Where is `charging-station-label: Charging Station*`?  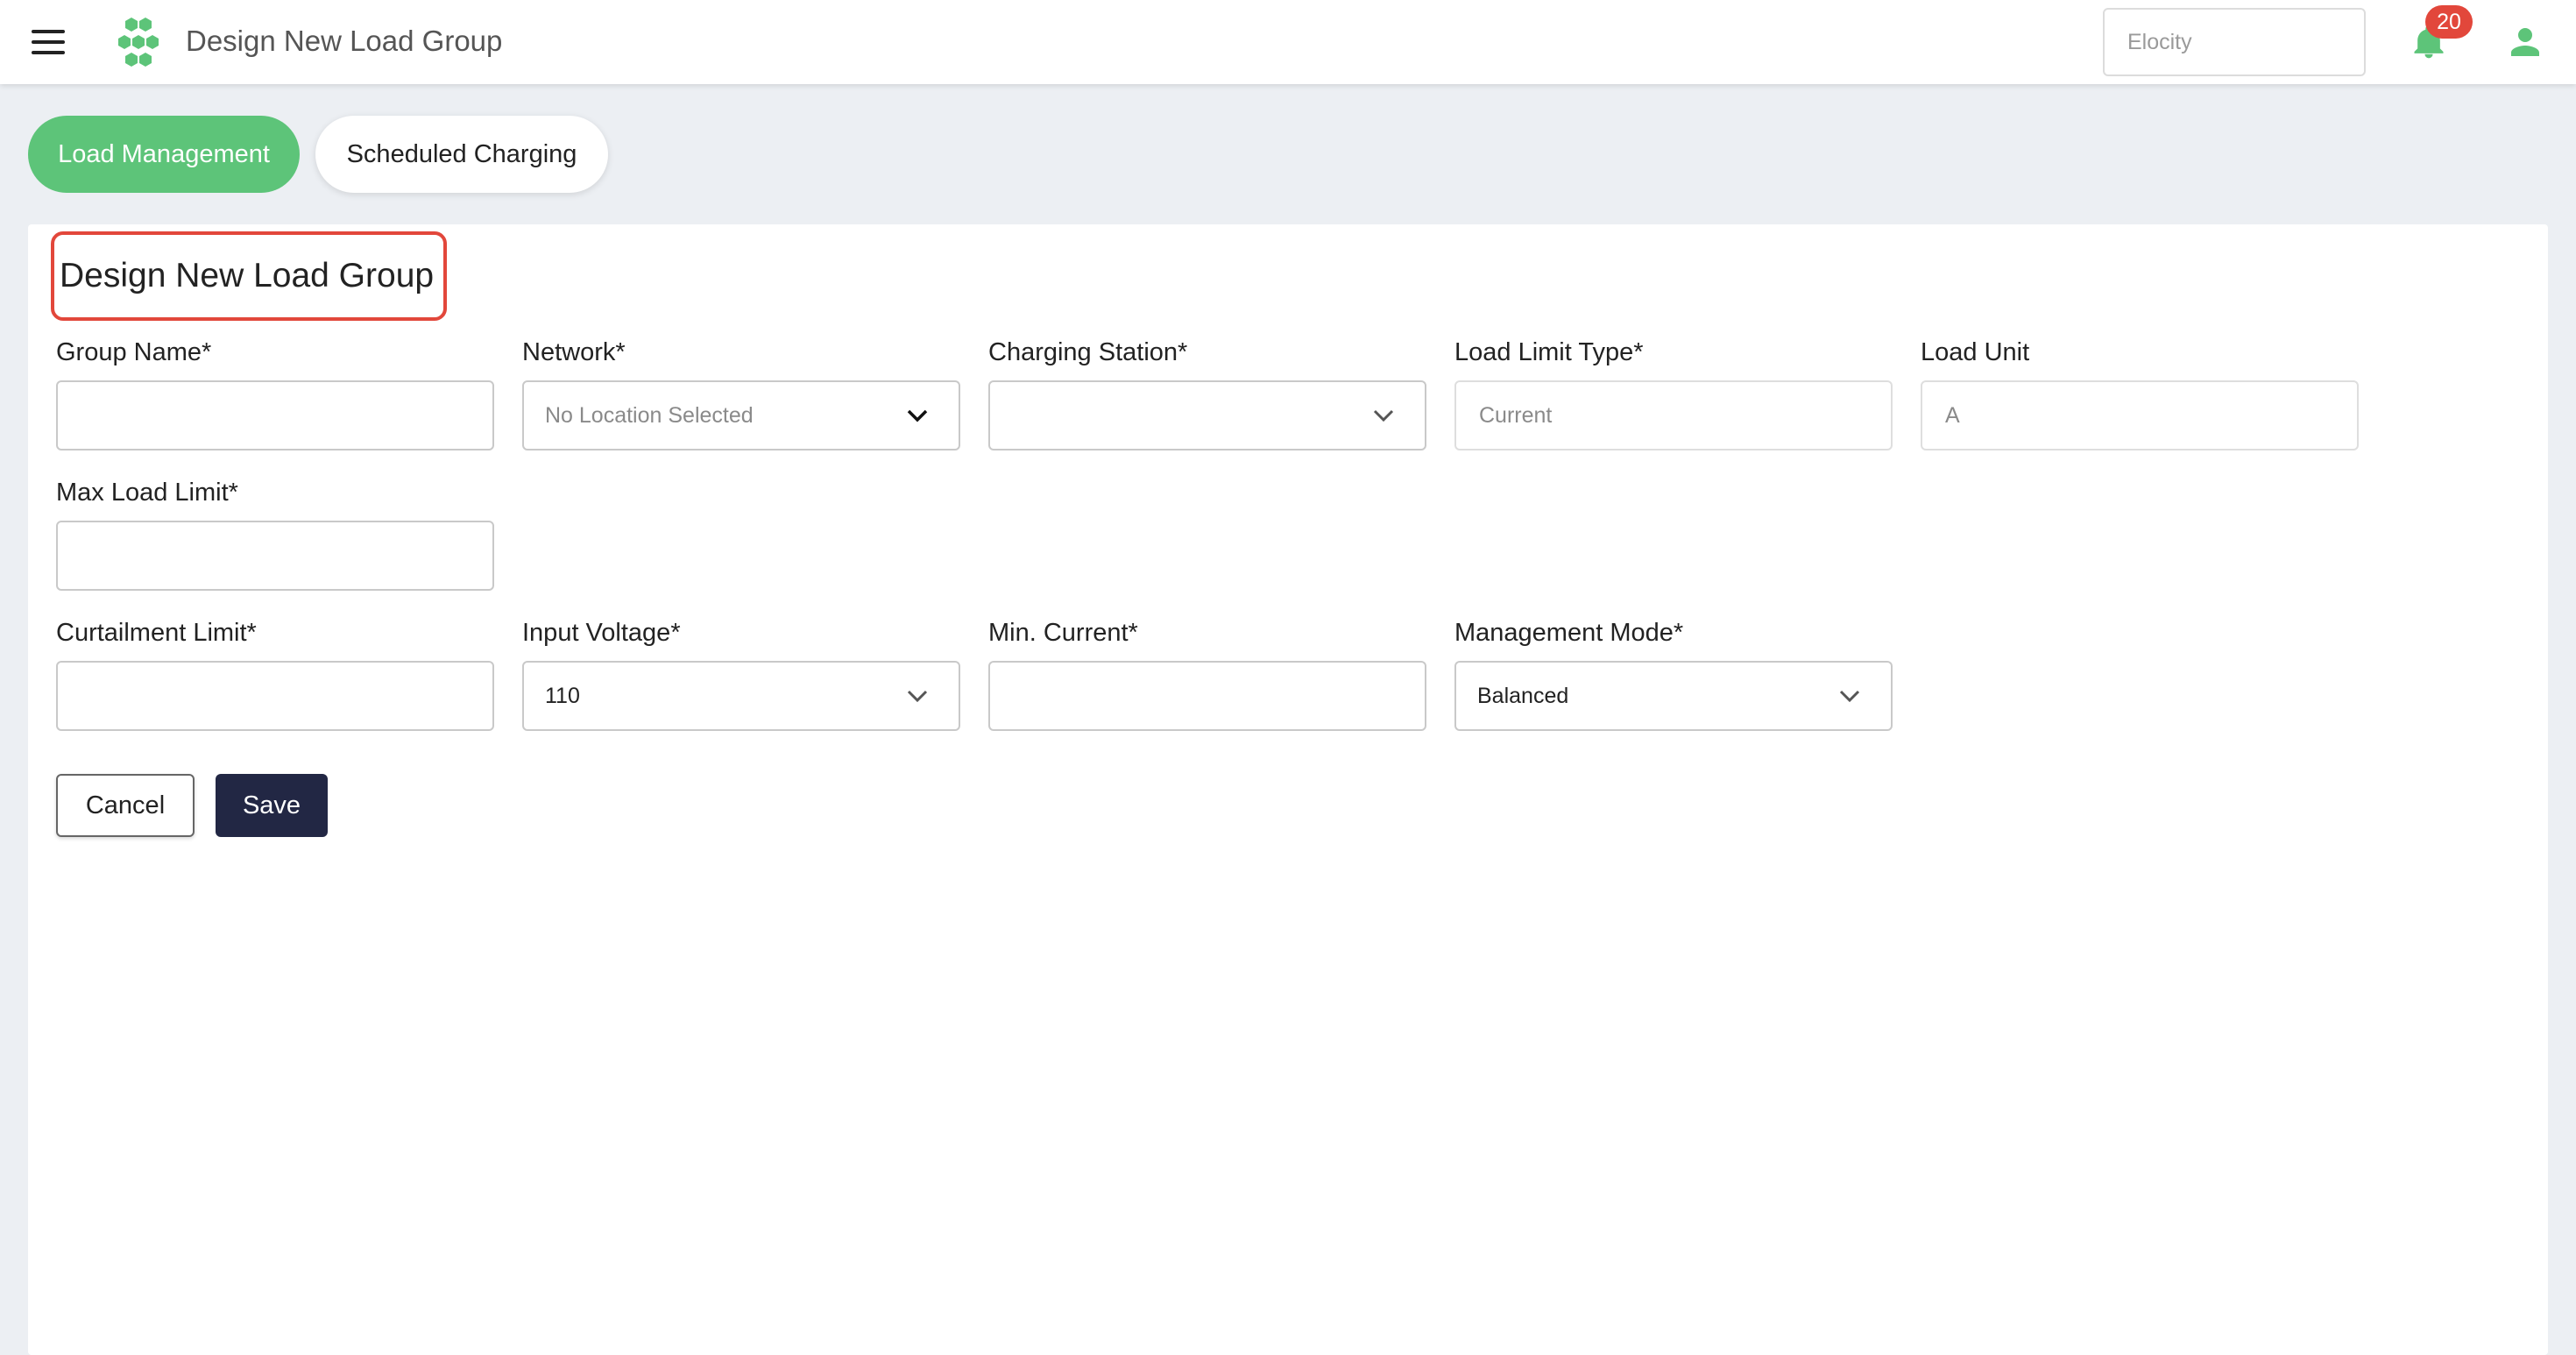 charging-station-label: Charging Station* is located at coordinates (1088, 352).